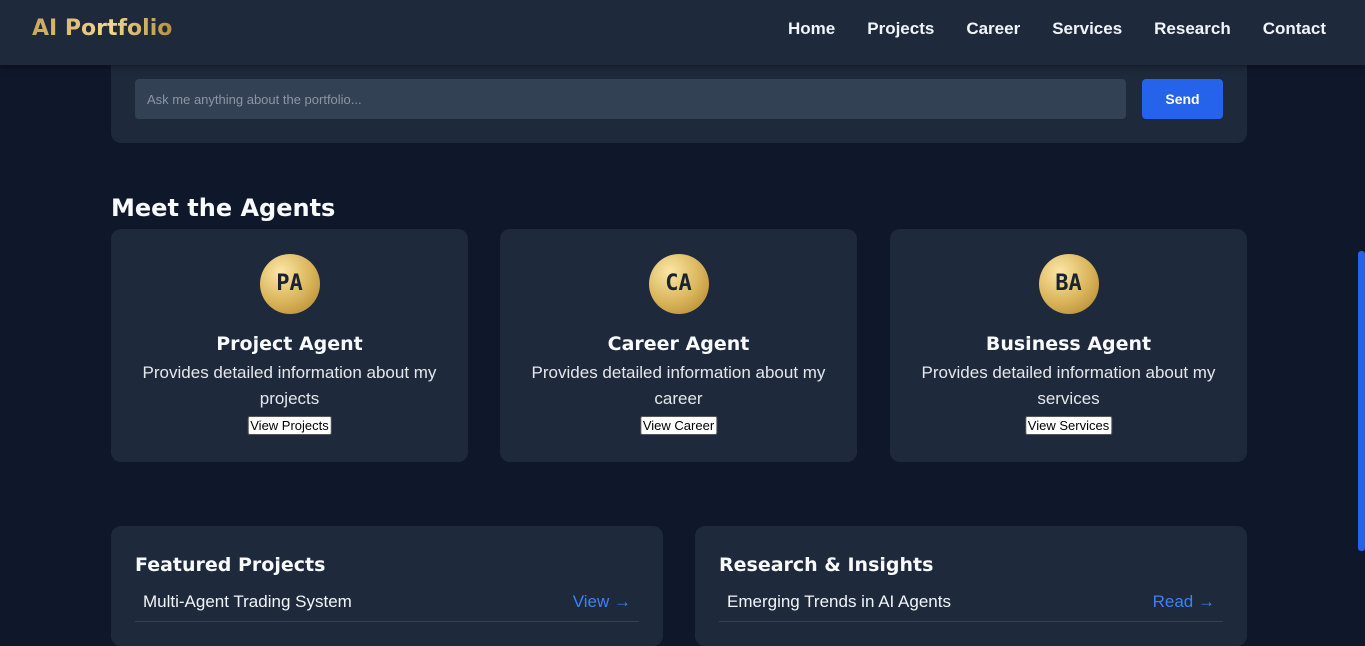 Image resolution: width=1365 pixels, height=646 pixels. I want to click on chat-input, so click(630, 99).